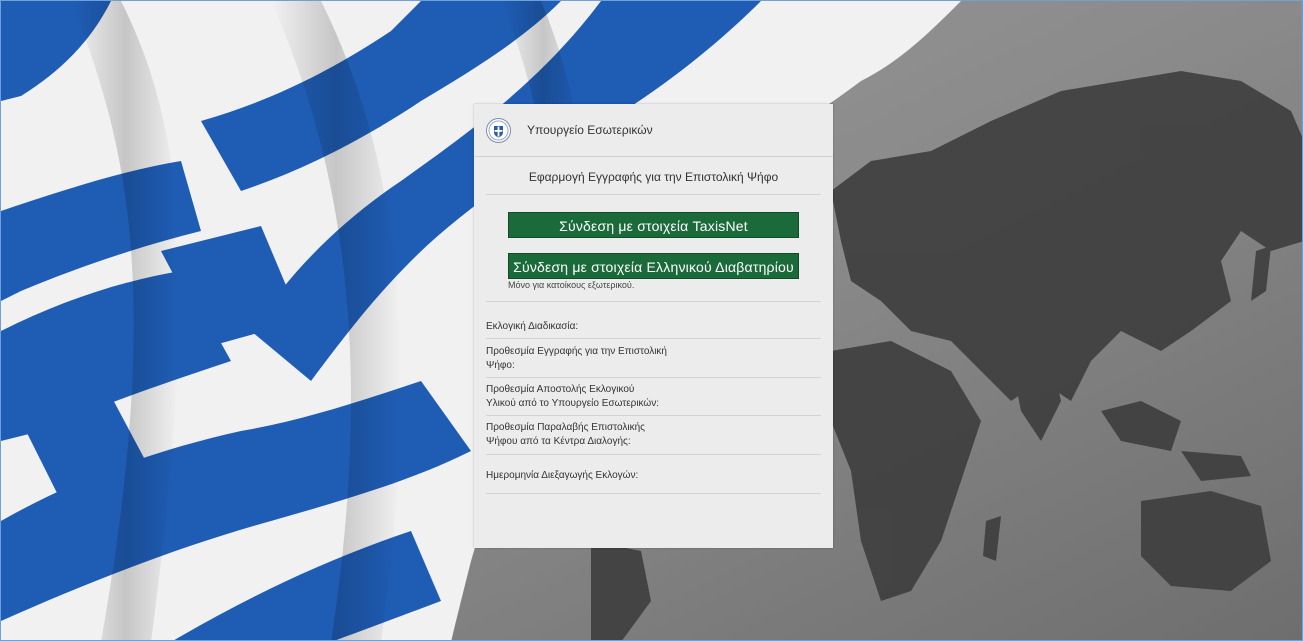  I want to click on election-process-label: Εκλογική Διαδικασία:, so click(532, 326).